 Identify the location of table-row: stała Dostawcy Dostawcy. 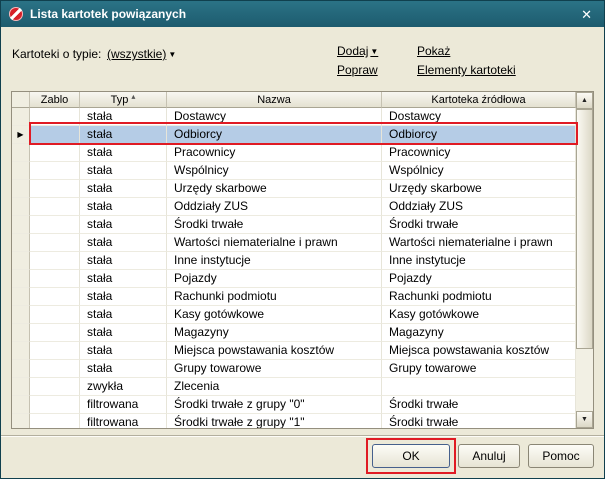
(294, 117).